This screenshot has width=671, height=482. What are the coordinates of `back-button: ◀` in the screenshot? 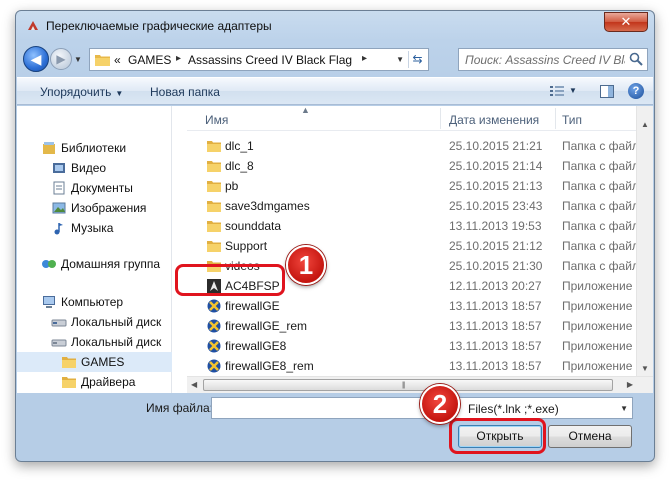 It's located at (36, 59).